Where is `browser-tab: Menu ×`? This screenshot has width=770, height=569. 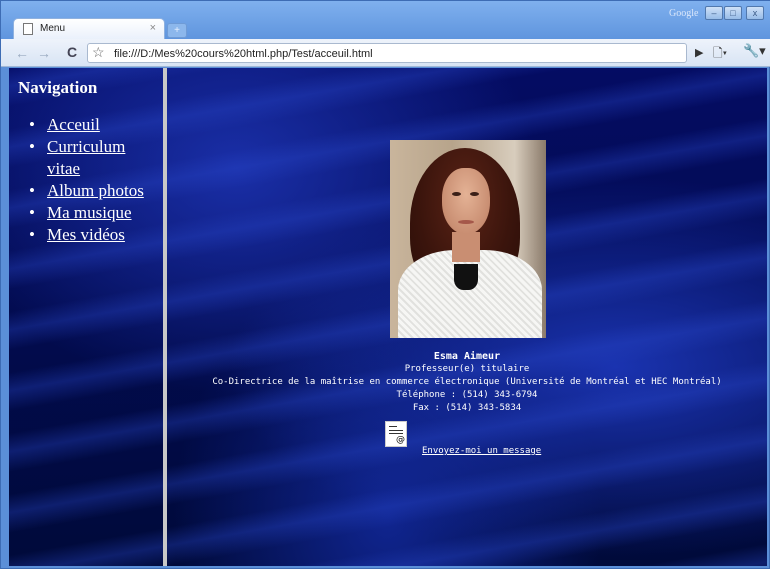 browser-tab: Menu × is located at coordinates (89, 29).